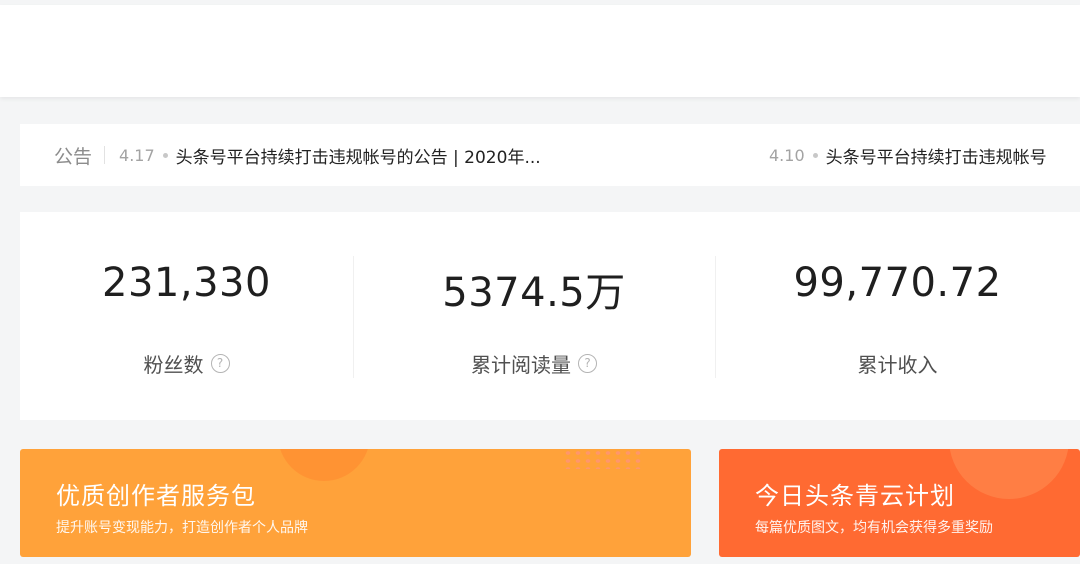 This screenshot has width=1080, height=564. What do you see at coordinates (355, 503) in the screenshot?
I see `creator-service-card: 优质创作者服务包 提升账号变现能力，打造创作者个人品牌` at bounding box center [355, 503].